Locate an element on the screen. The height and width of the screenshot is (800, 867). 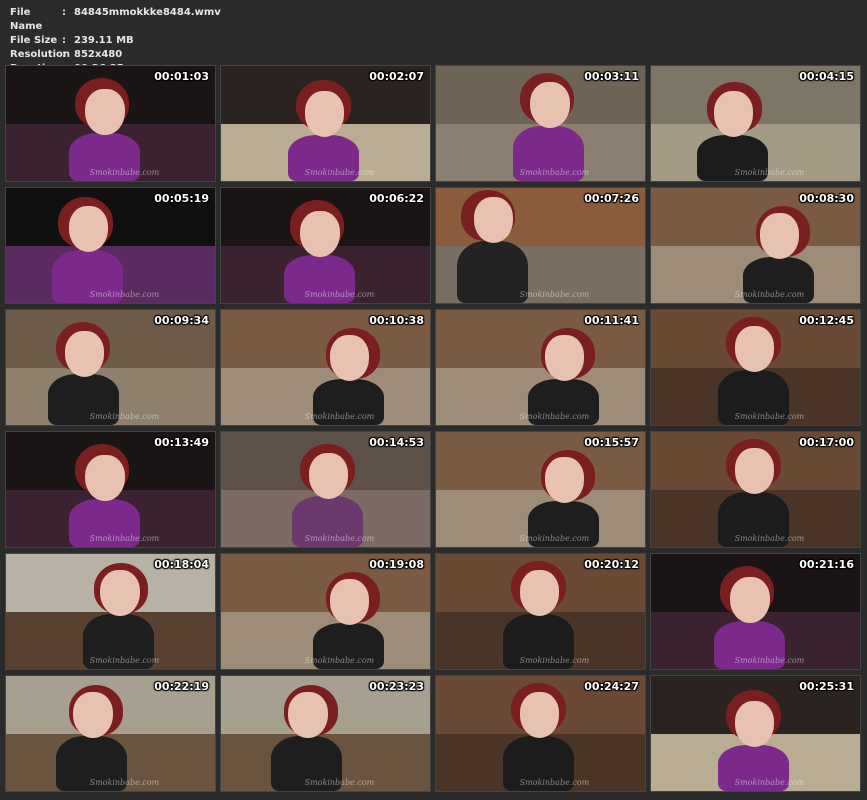
thumbnail: Smokinbabe.com 00:12:45 is located at coordinates (755, 367).